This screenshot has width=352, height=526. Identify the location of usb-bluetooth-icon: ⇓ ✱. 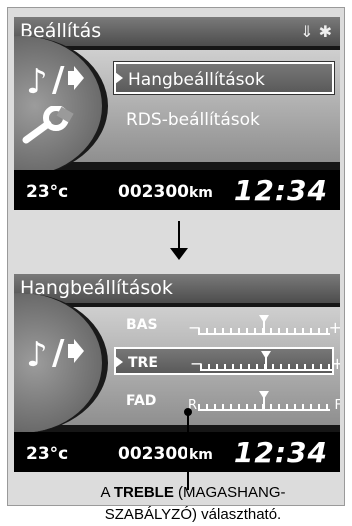
(316, 31).